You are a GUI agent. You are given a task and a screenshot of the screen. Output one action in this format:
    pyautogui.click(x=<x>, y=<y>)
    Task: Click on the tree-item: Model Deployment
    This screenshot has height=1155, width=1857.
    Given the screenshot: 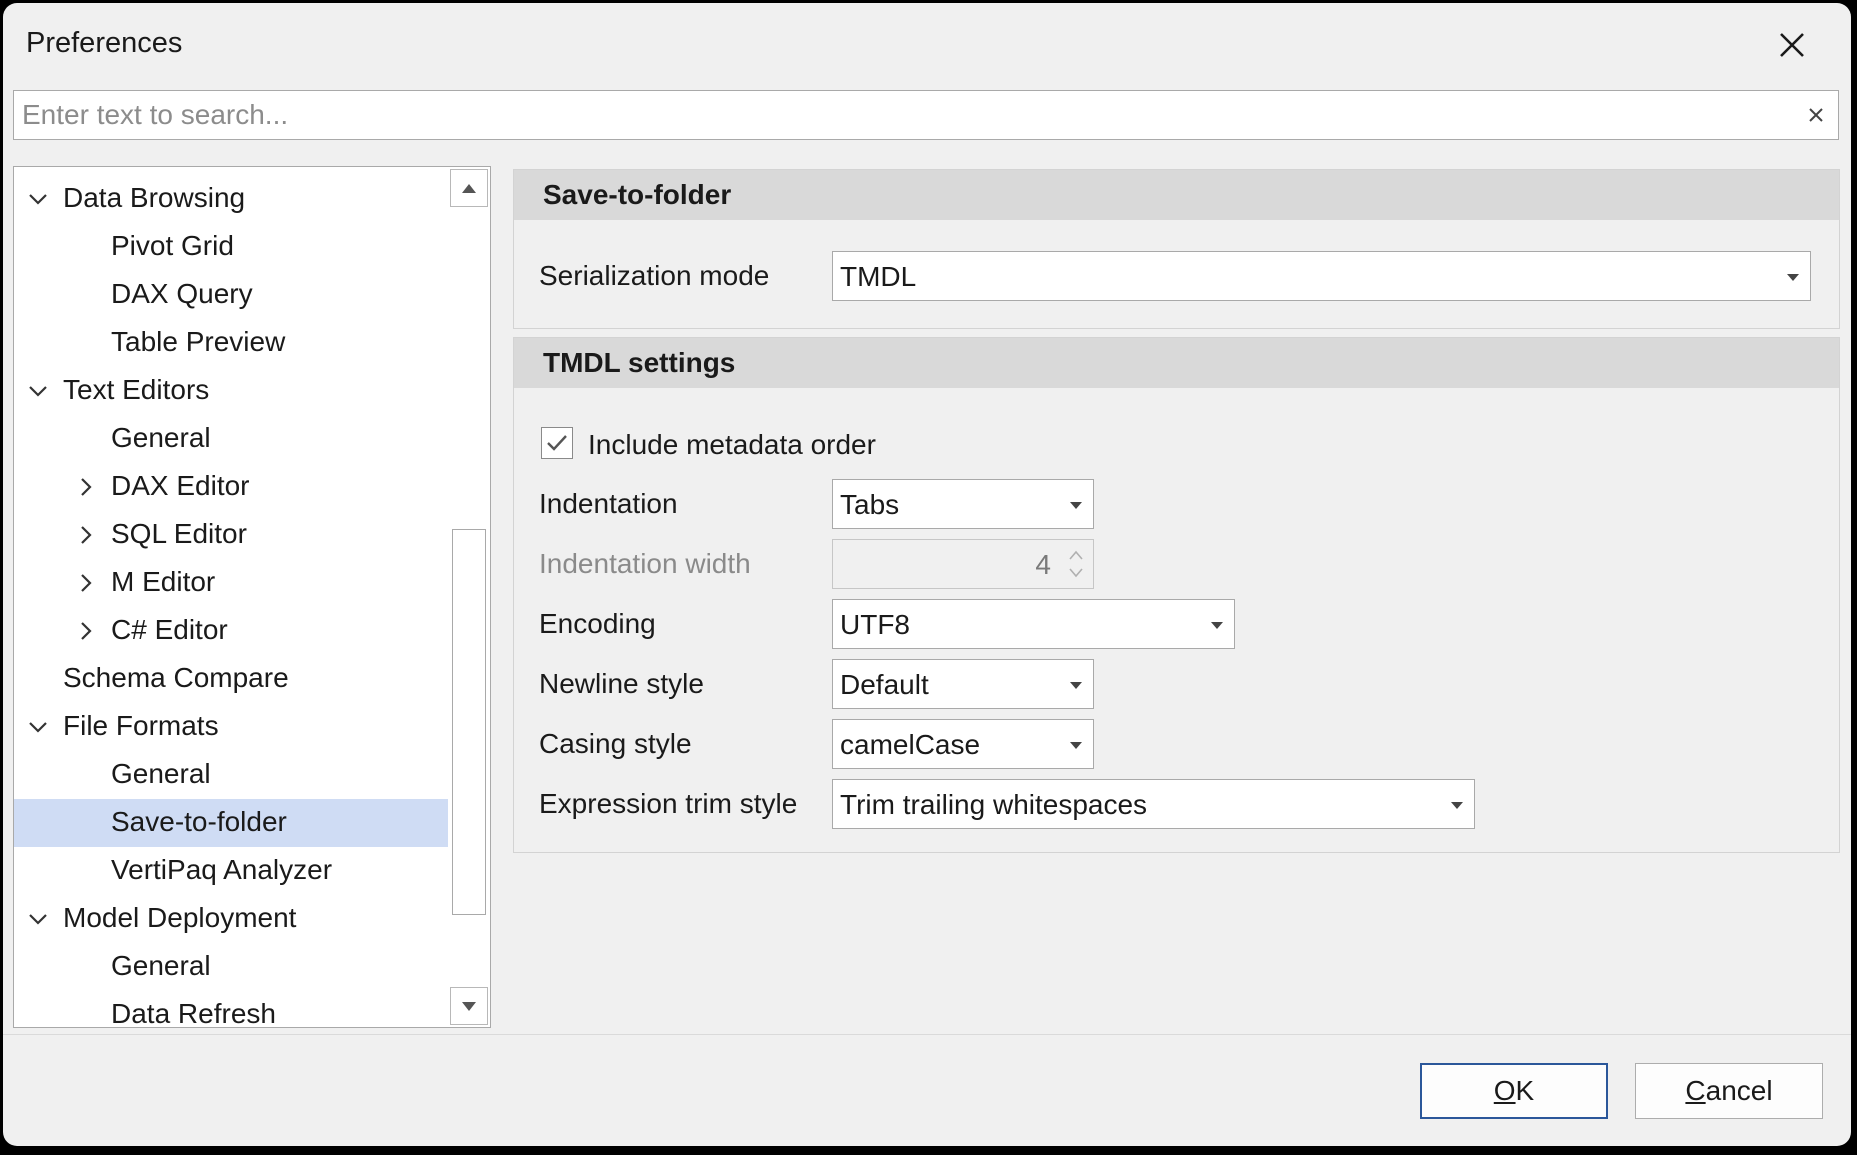 What is the action you would take?
    pyautogui.click(x=231, y=919)
    